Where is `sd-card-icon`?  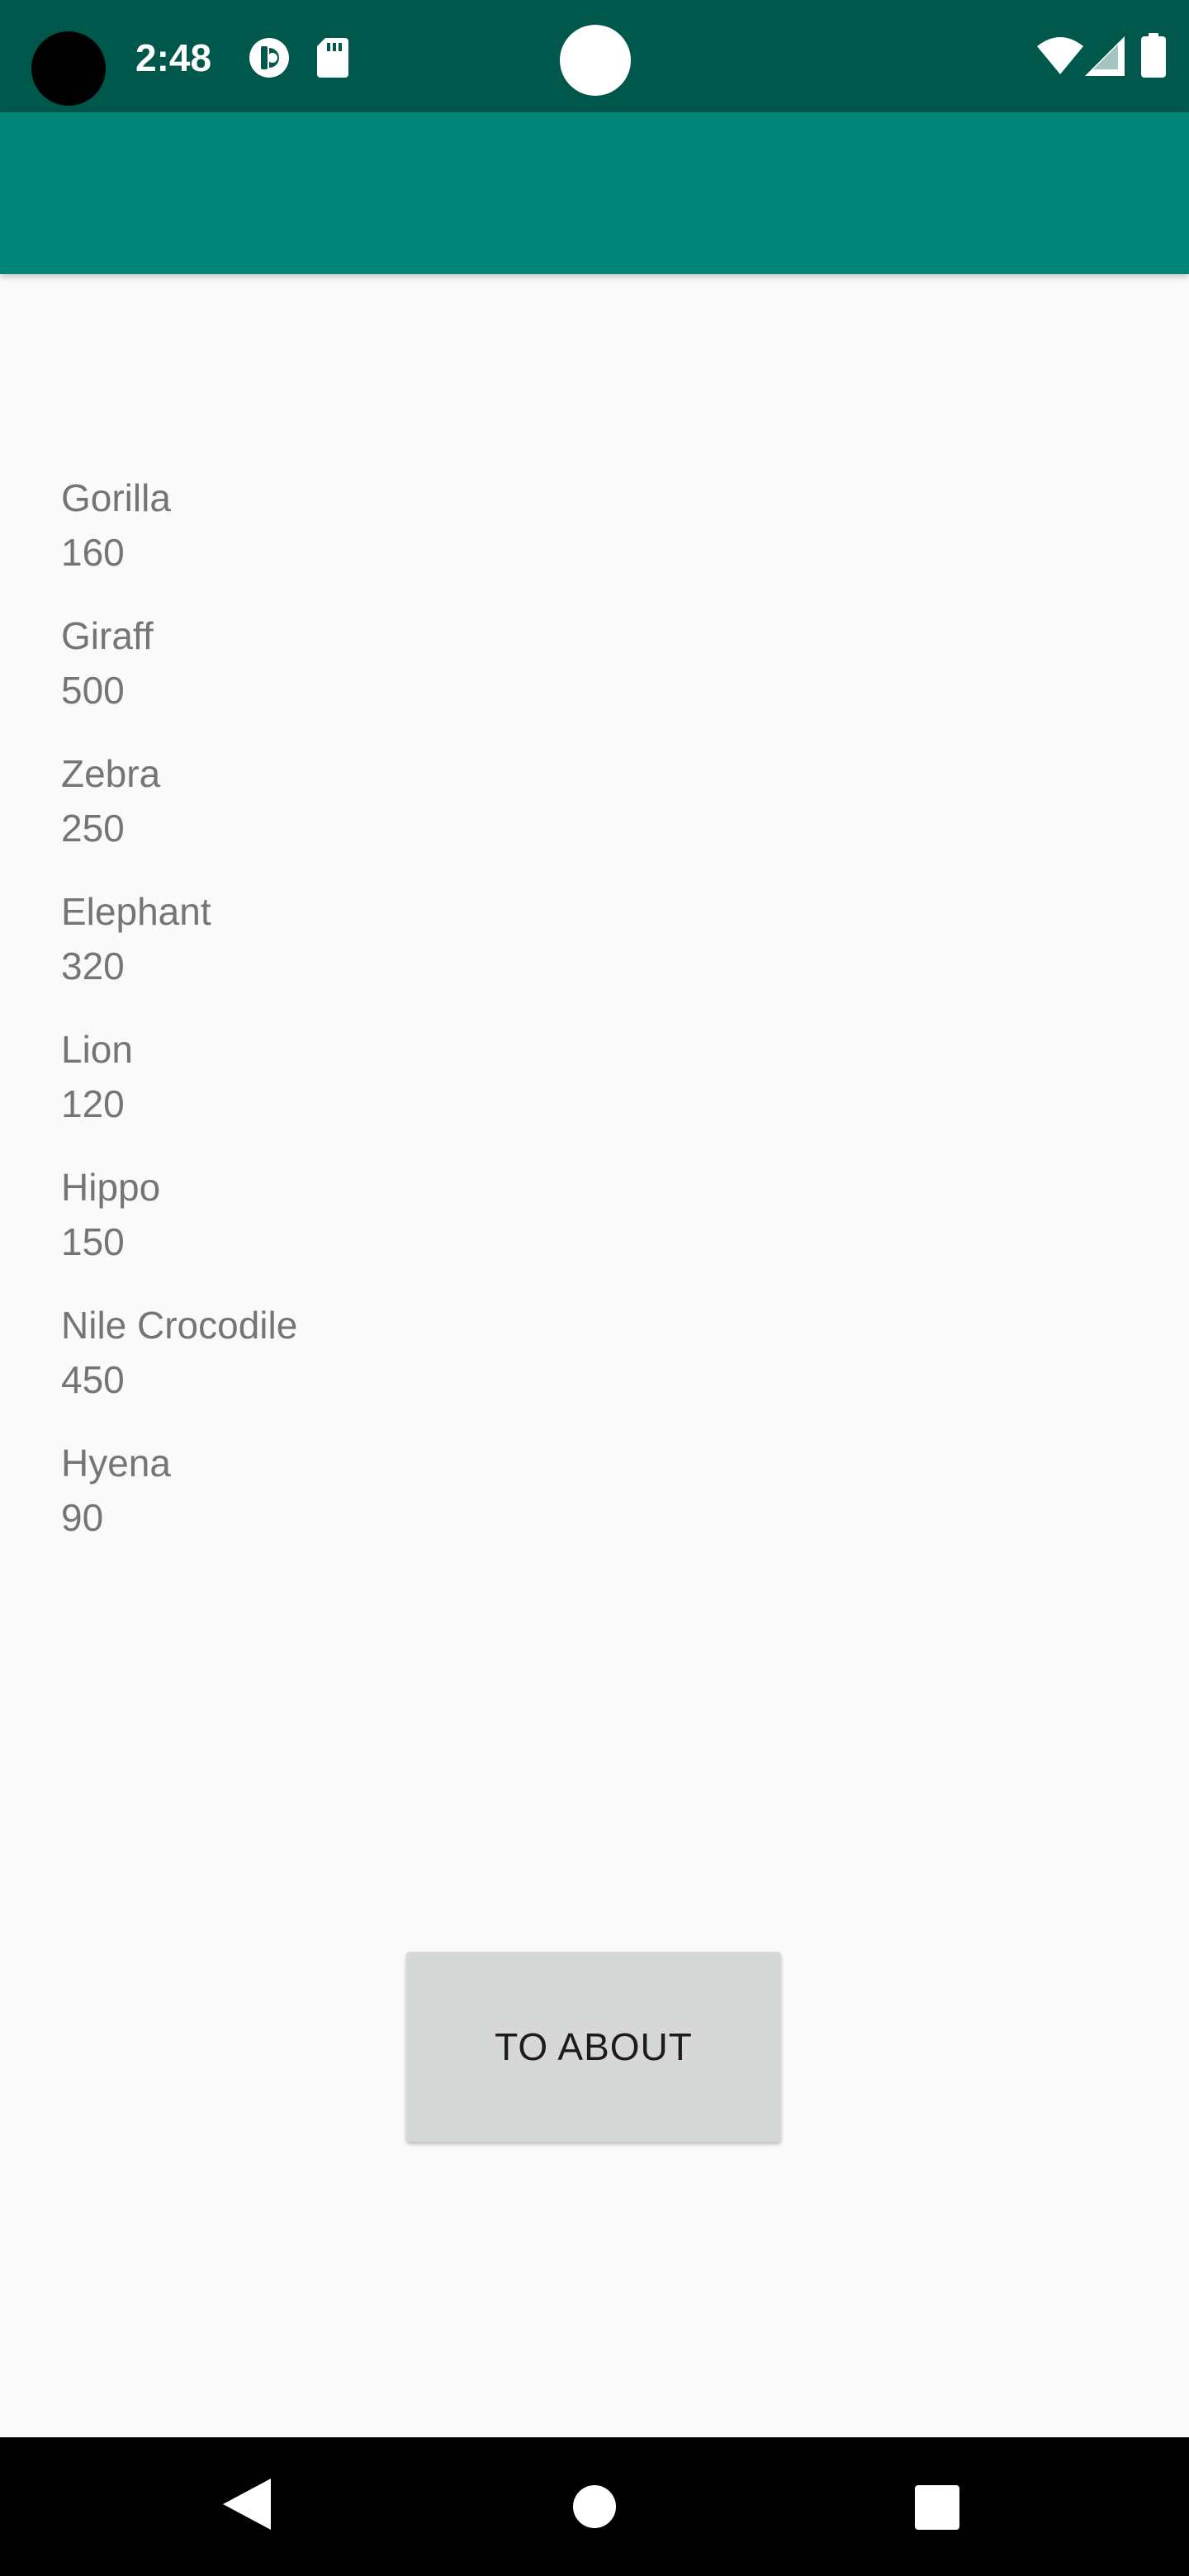 sd-card-icon is located at coordinates (332, 58).